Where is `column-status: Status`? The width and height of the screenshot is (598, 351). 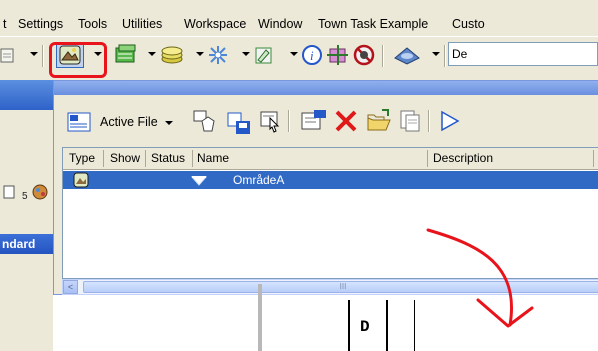 column-status: Status is located at coordinates (168, 158).